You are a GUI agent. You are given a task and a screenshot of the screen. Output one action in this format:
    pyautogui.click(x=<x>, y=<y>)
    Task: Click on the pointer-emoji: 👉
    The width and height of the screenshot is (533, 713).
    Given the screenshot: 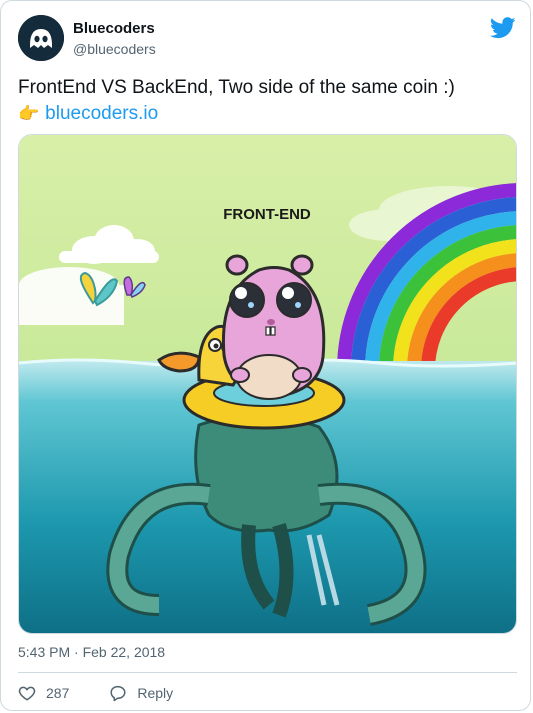 What is the action you would take?
    pyautogui.click(x=29, y=113)
    